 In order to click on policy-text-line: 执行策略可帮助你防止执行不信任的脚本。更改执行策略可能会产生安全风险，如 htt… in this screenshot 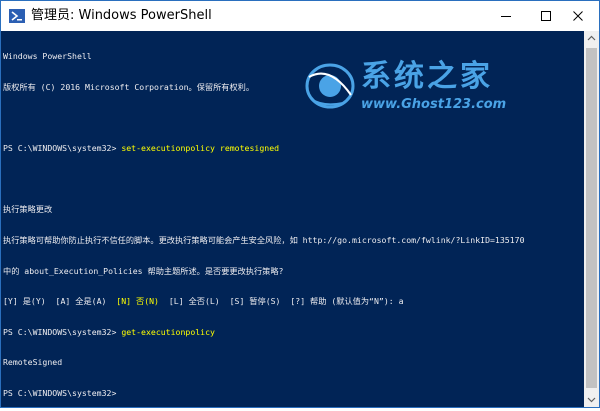, I will do `click(264, 239)`.